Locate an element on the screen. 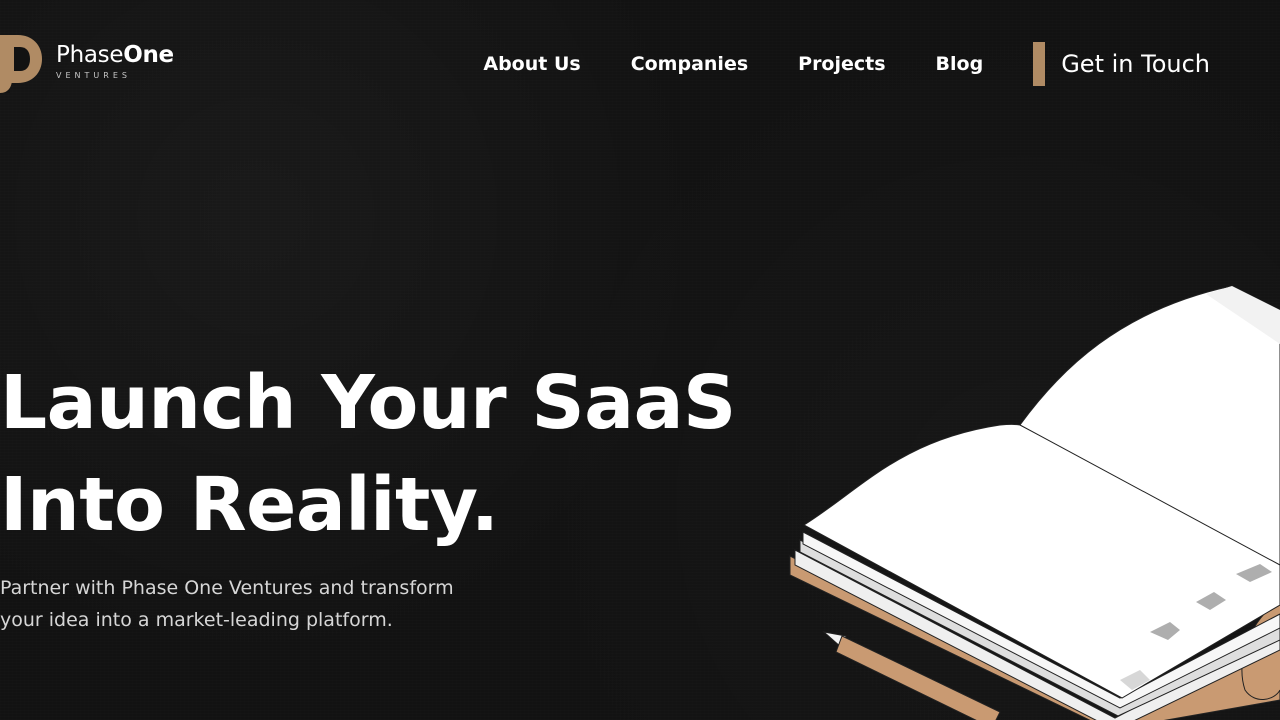 The image size is (1280, 720). cta-label: Get in Touch is located at coordinates (1135, 64).